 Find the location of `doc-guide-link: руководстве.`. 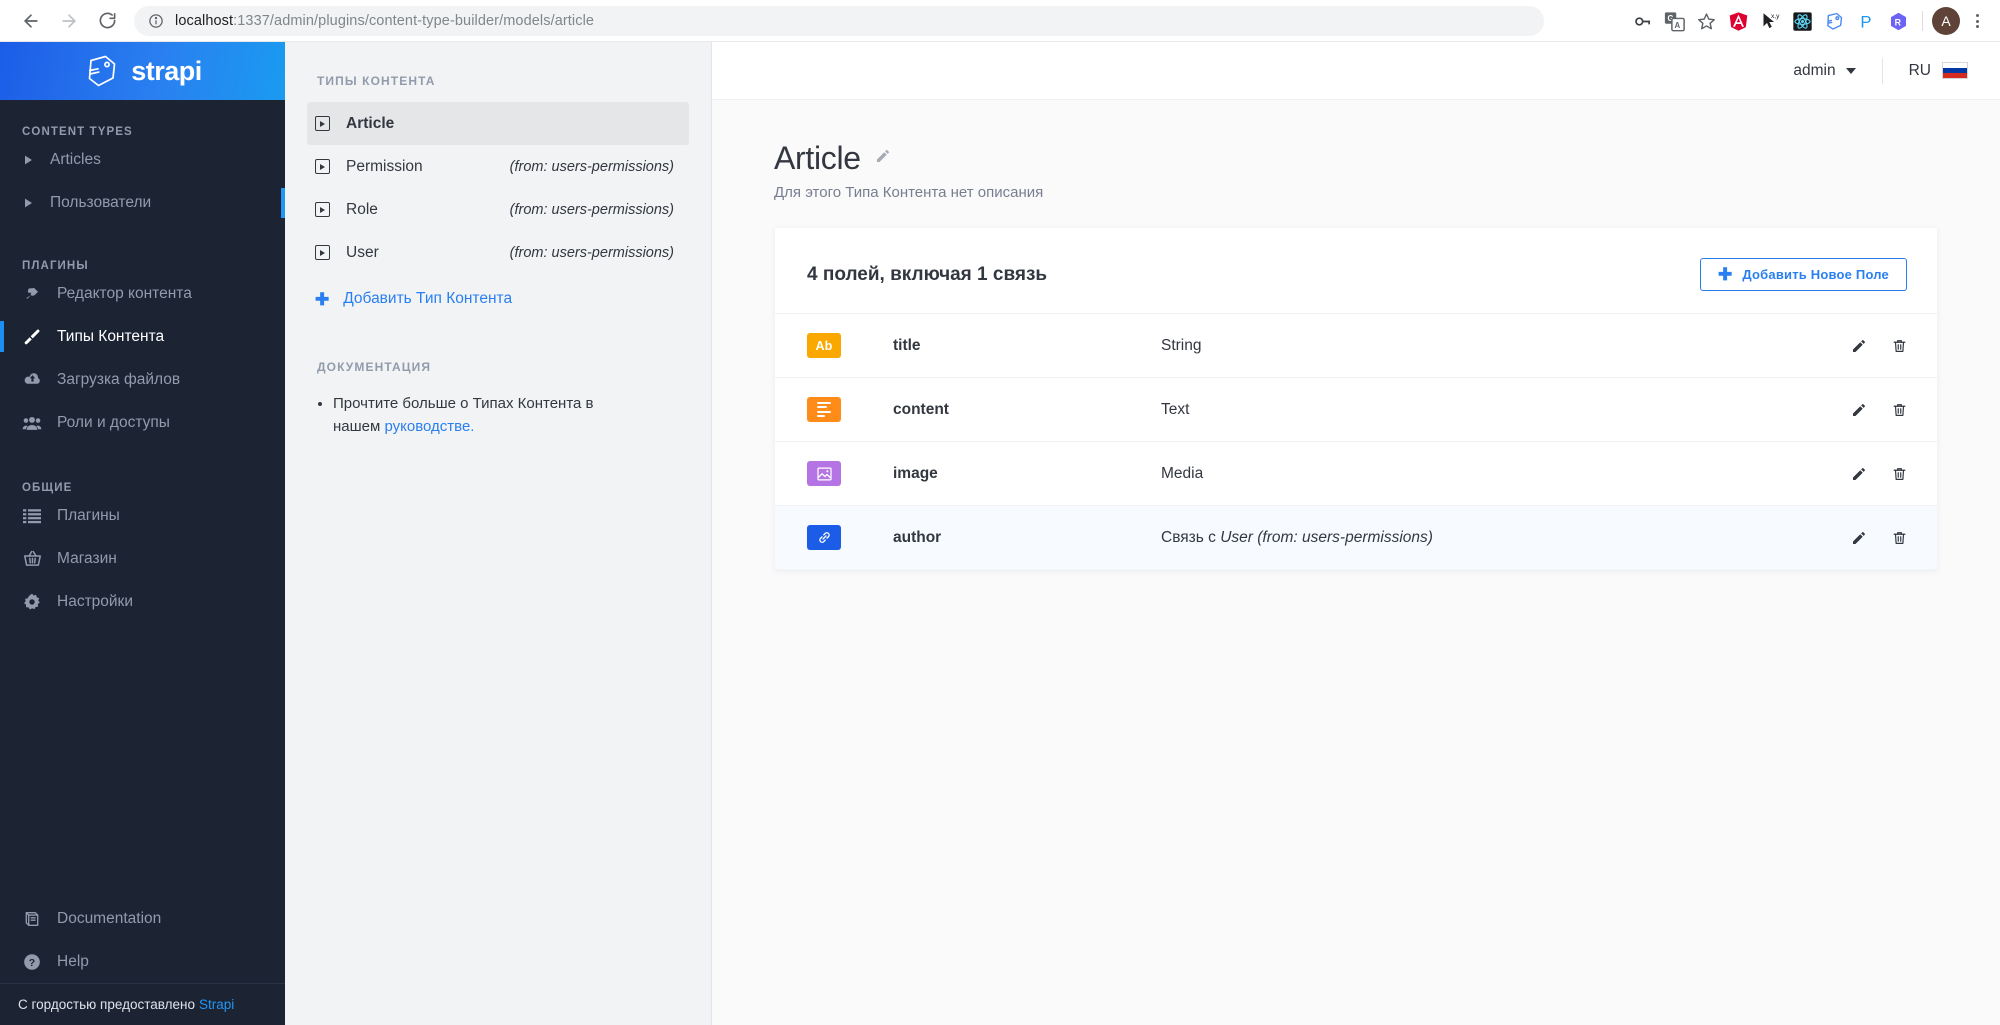

doc-guide-link: руководстве. is located at coordinates (429, 426).